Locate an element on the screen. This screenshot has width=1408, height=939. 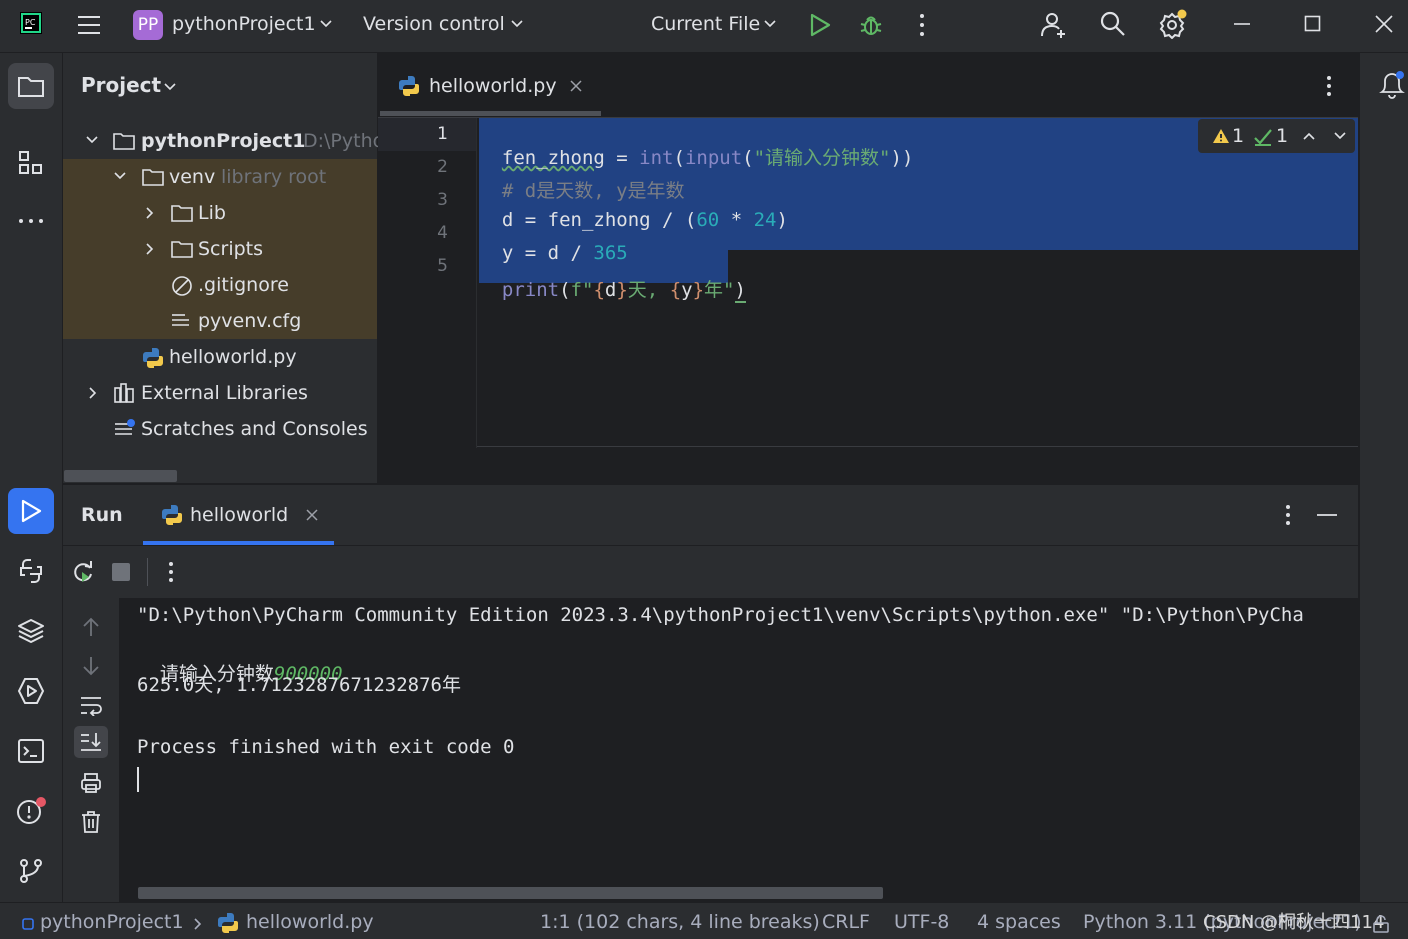
project-tool-button is located at coordinates (31, 86).